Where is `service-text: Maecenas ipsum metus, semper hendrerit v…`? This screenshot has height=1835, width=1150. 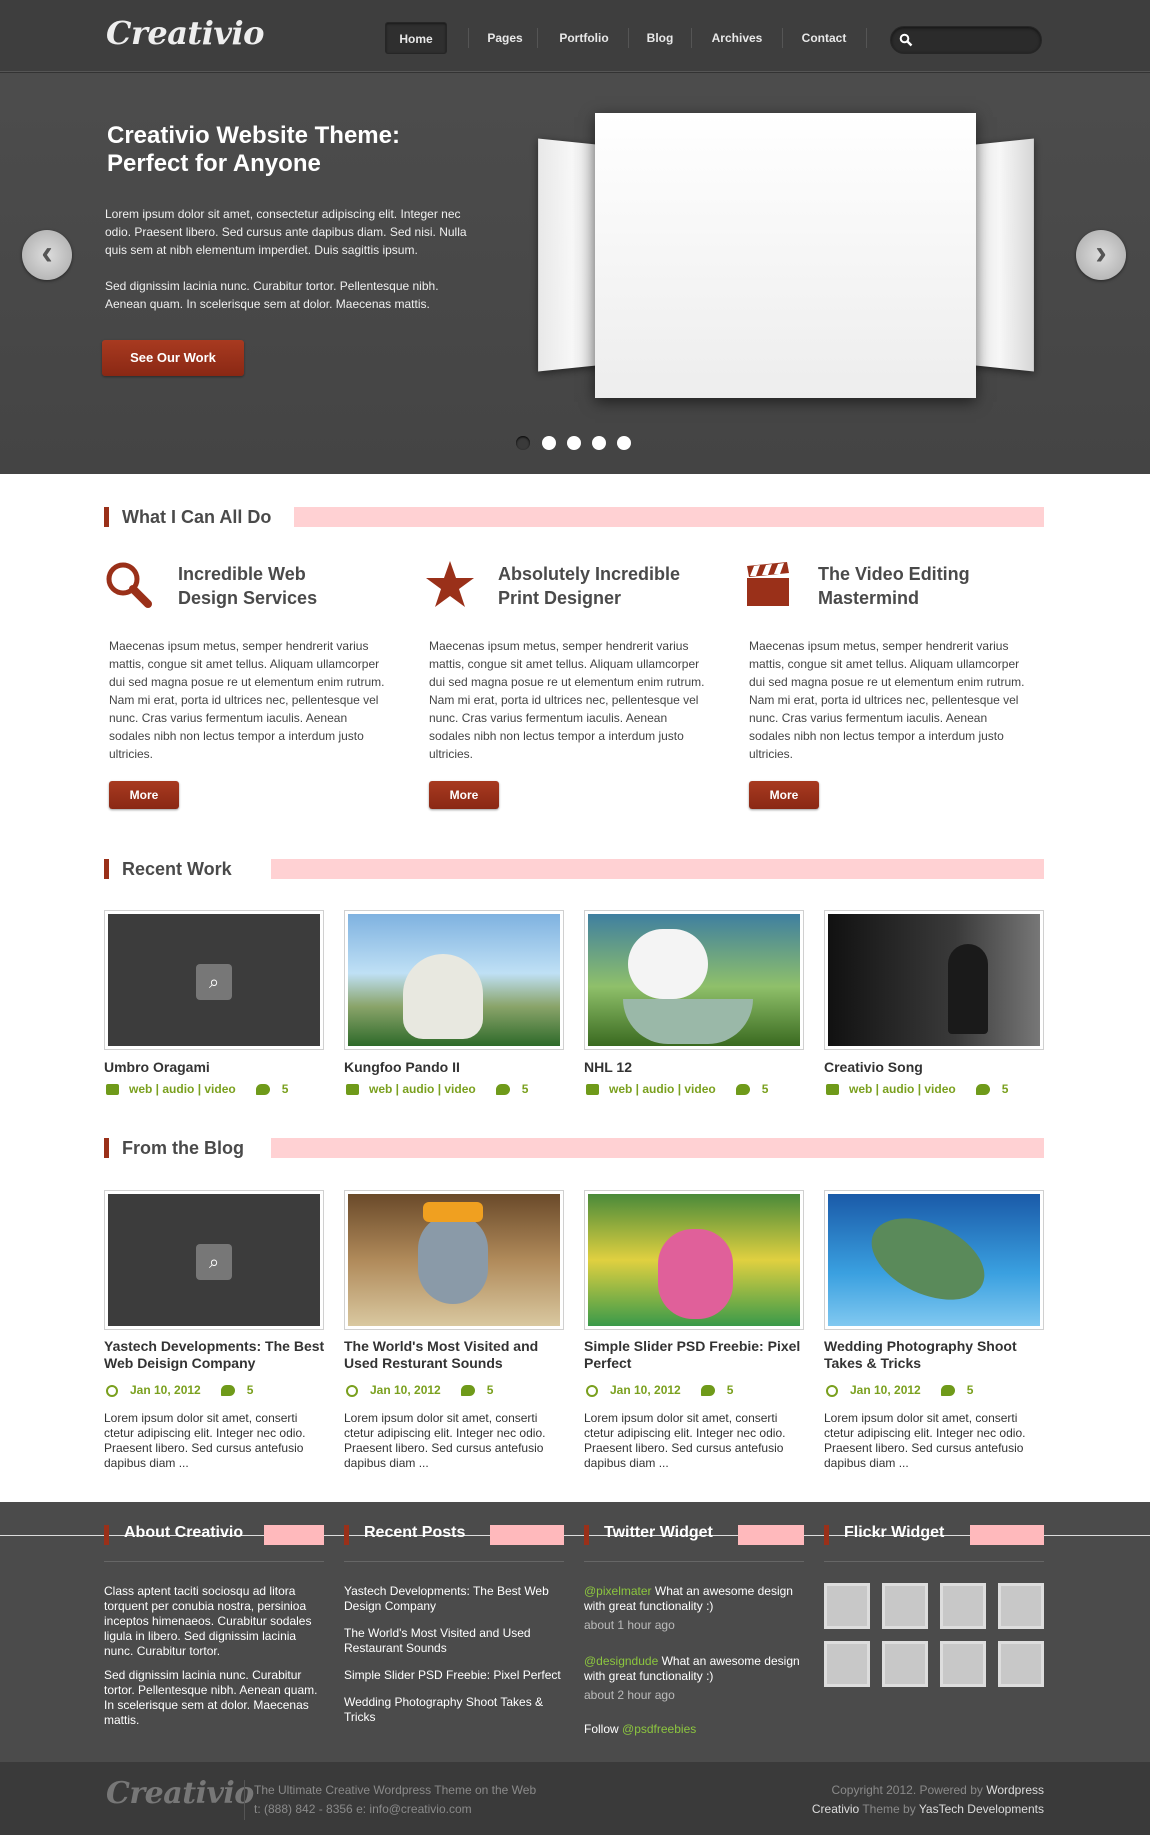 service-text: Maecenas ipsum metus, semper hendrerit v… is located at coordinates (567, 700).